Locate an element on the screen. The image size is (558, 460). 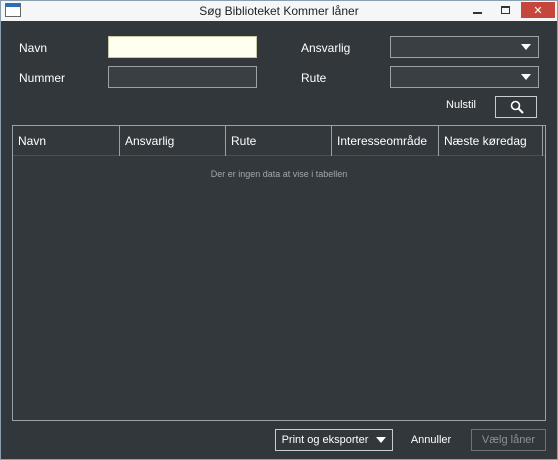
nummer-input is located at coordinates (182, 77).